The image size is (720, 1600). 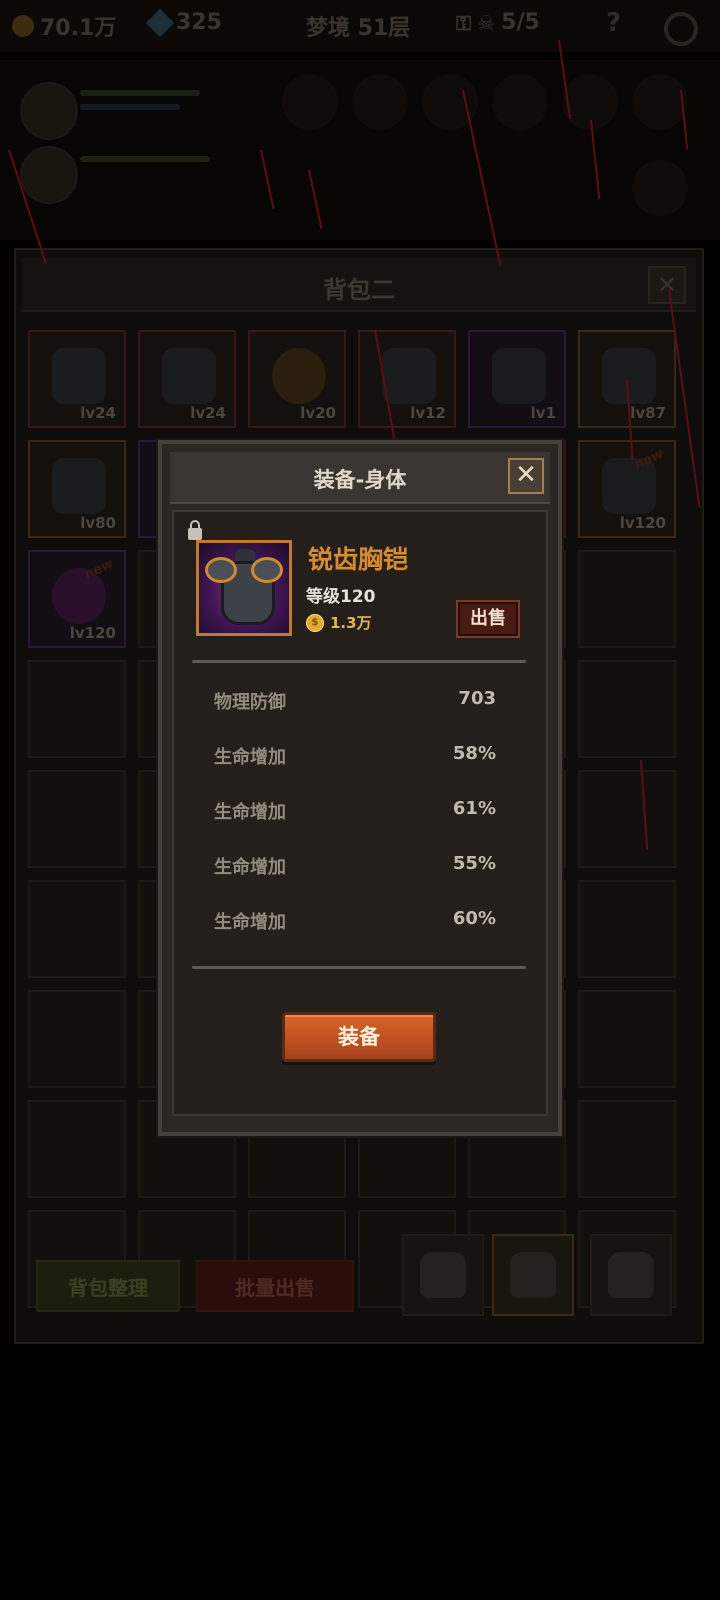 What do you see at coordinates (315, 622) in the screenshot?
I see `gold-coin-icon: $` at bounding box center [315, 622].